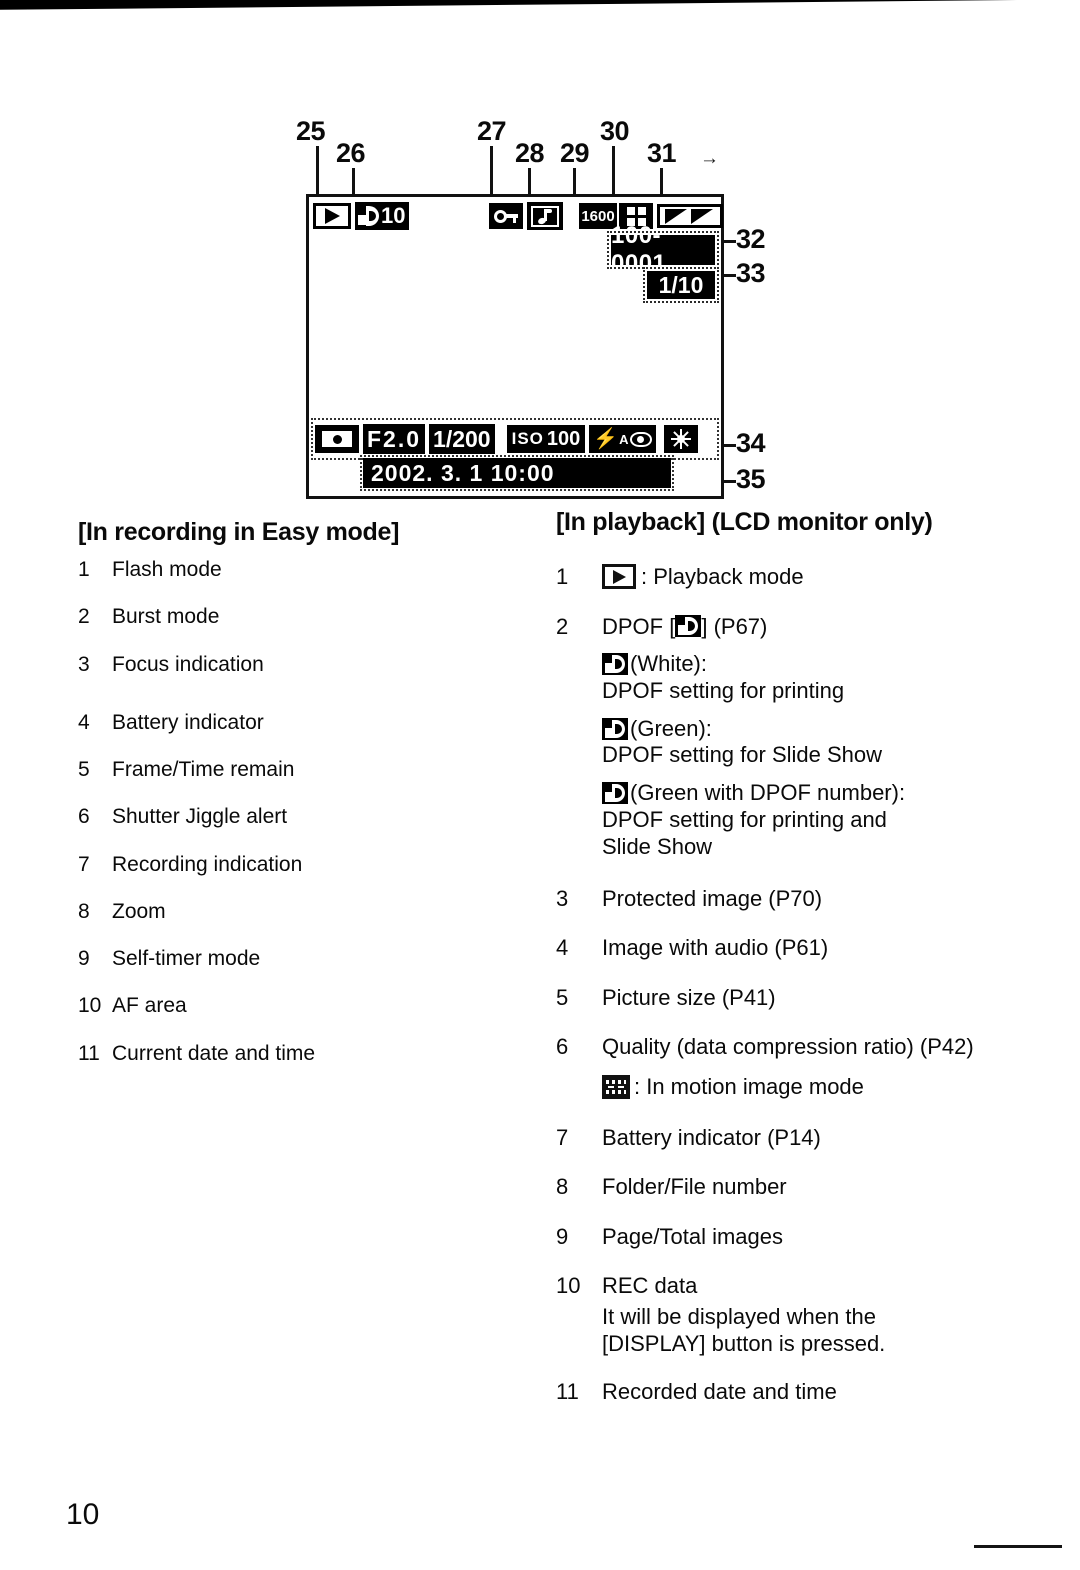 The height and width of the screenshot is (1570, 1080). Describe the element at coordinates (671, 728) in the screenshot. I see `dpof-green-title: (Green):` at that location.